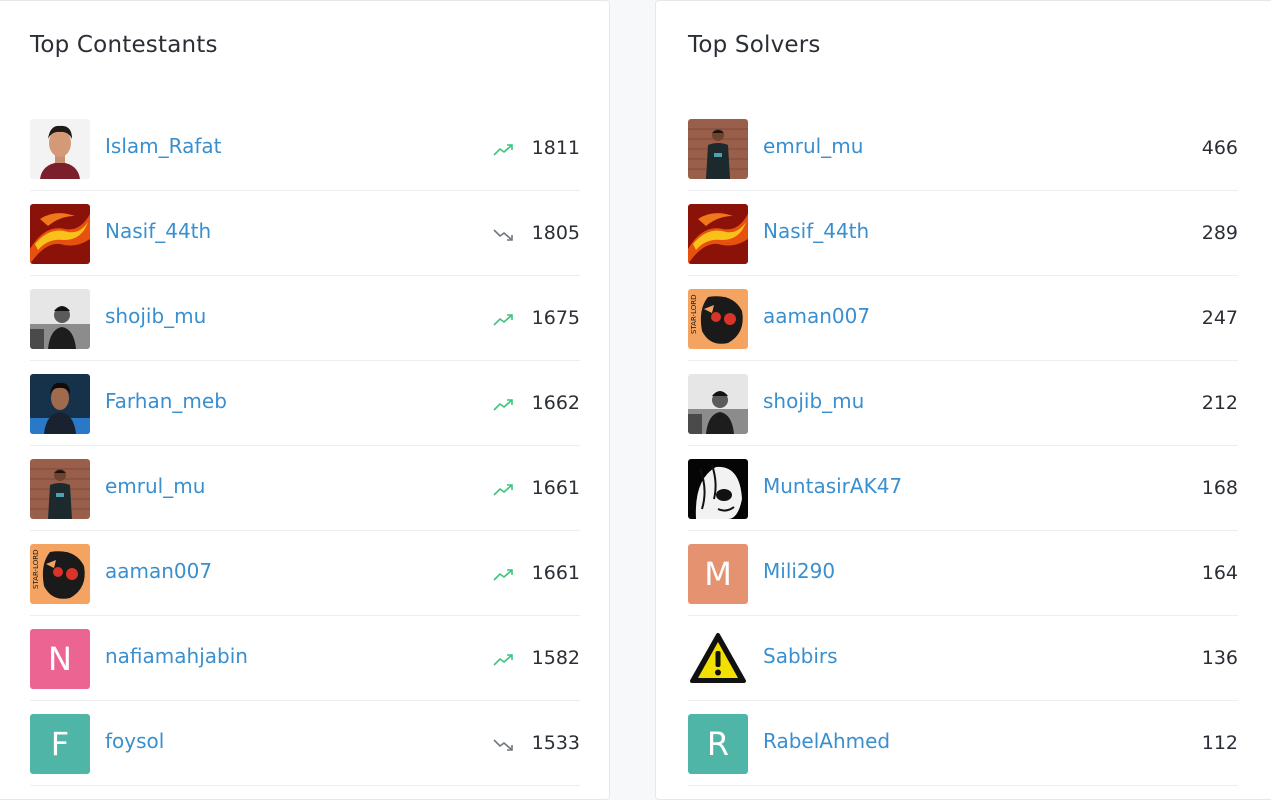 The width and height of the screenshot is (1271, 800). Describe the element at coordinates (963, 318) in the screenshot. I see `list-item: STAR-LORD aaman007 247` at that location.